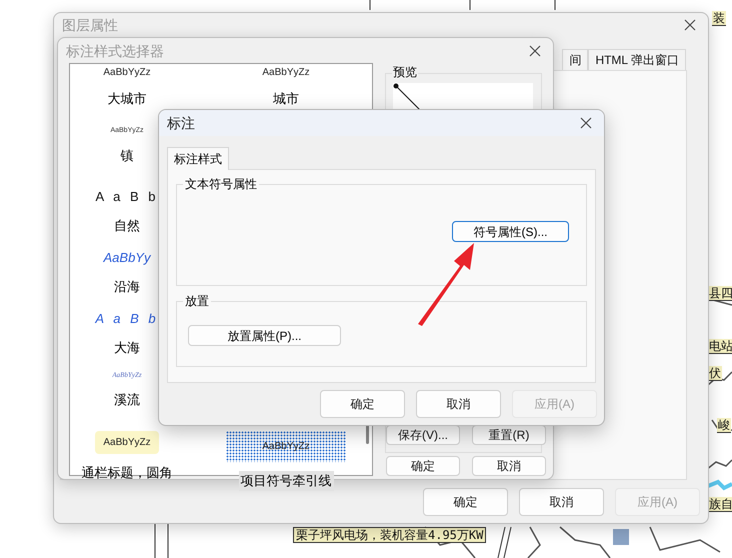 This screenshot has width=732, height=558. I want to click on style-name: 沿海, so click(127, 286).